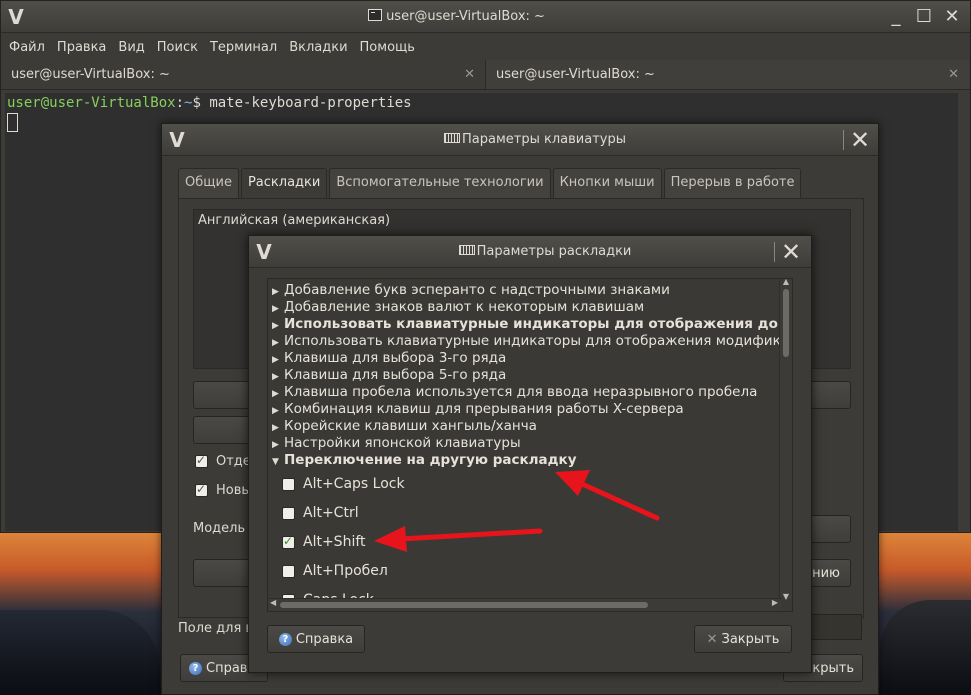 The width and height of the screenshot is (971, 695). I want to click on separate-layout-checkbox, so click(201, 460).